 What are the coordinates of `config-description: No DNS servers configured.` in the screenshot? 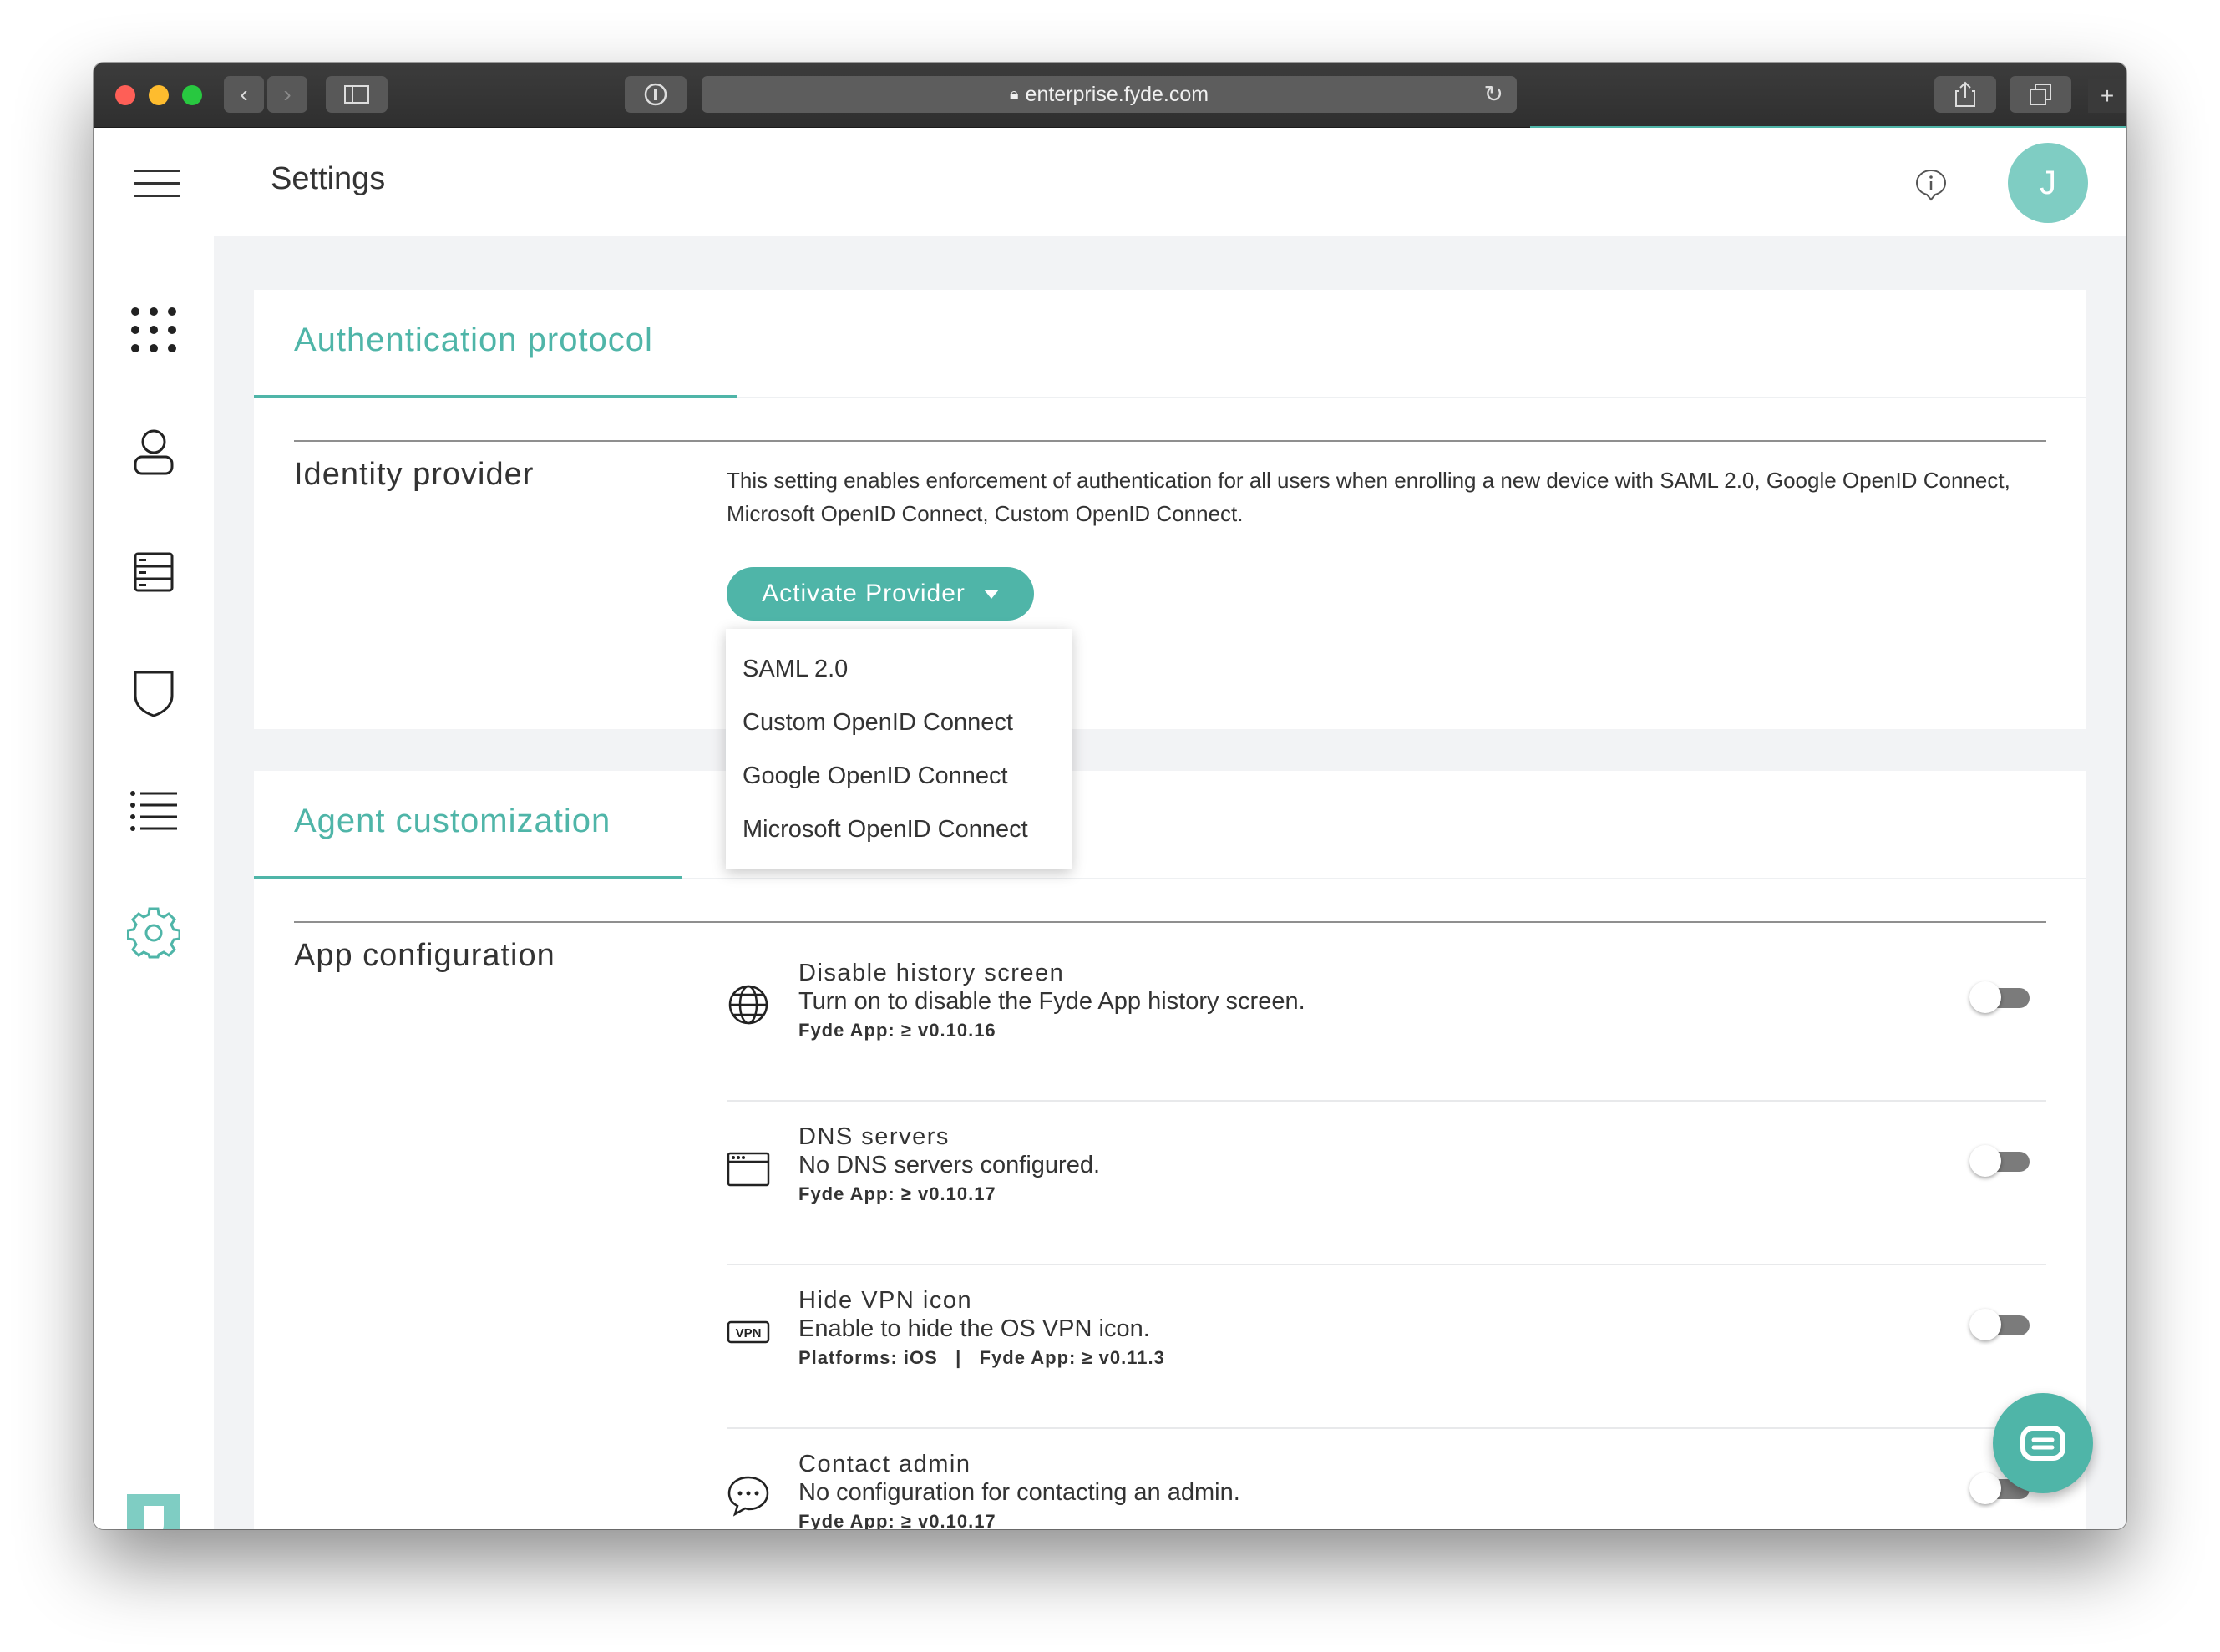 It's located at (949, 1165).